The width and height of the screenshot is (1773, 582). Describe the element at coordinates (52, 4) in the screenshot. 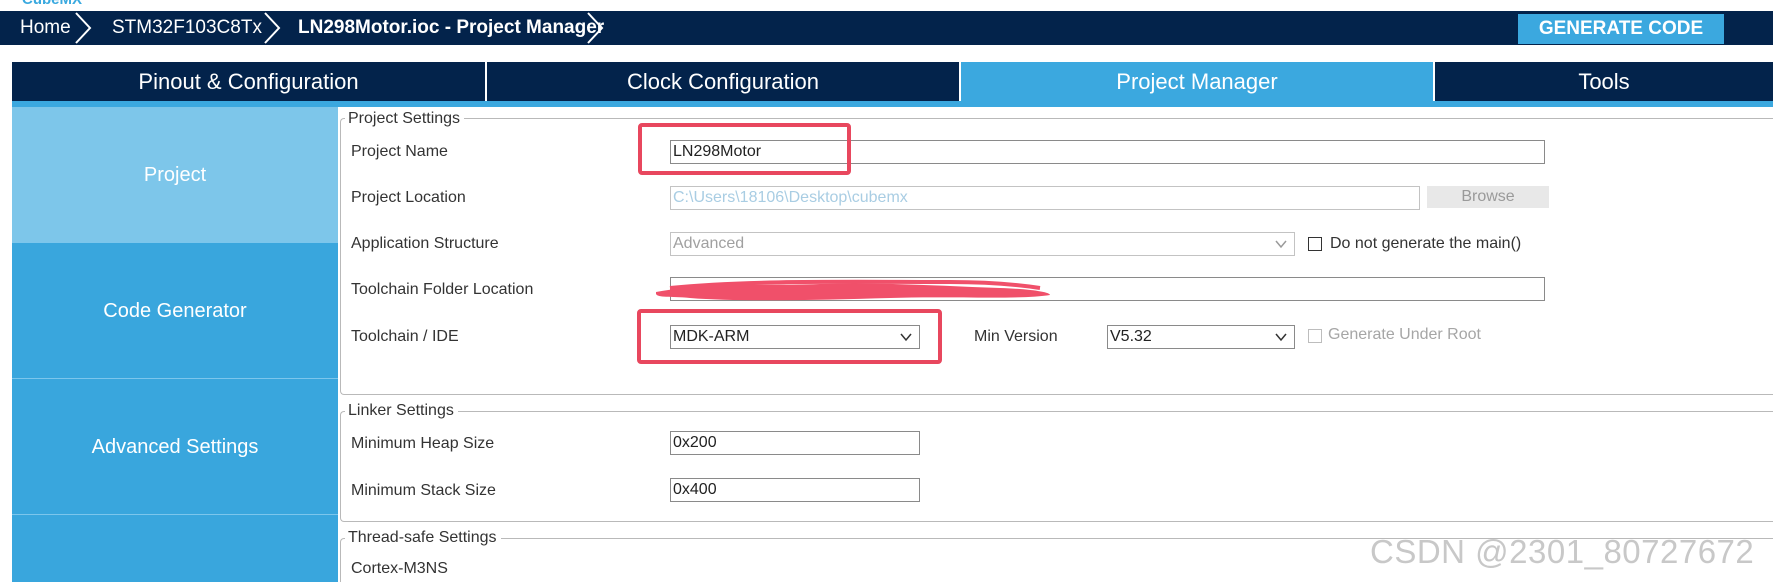

I see `app-logo: CubeMX` at that location.